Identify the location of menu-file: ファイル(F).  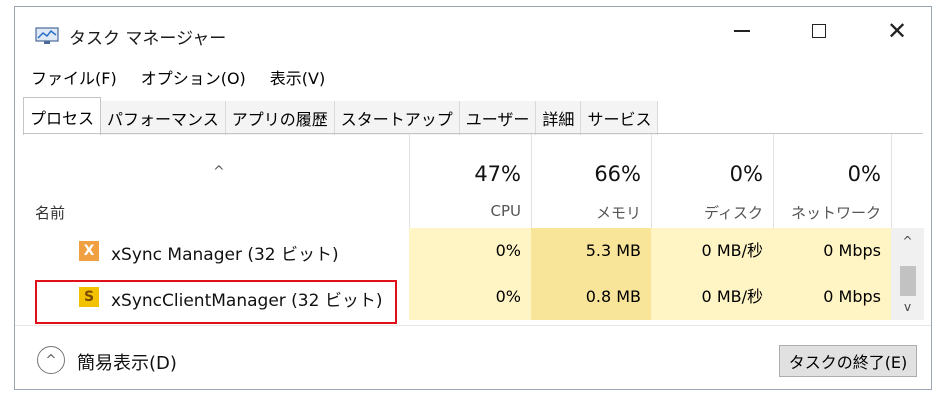
(74, 77).